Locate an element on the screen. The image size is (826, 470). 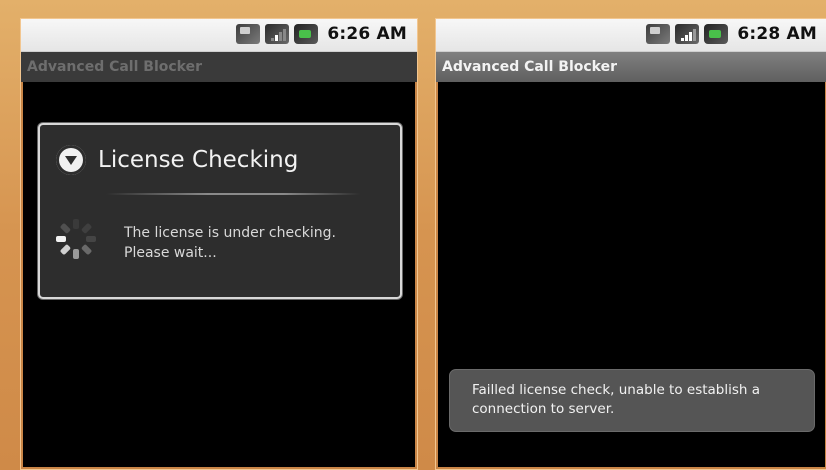
status-icons: 6:26 AM is located at coordinates (321, 34).